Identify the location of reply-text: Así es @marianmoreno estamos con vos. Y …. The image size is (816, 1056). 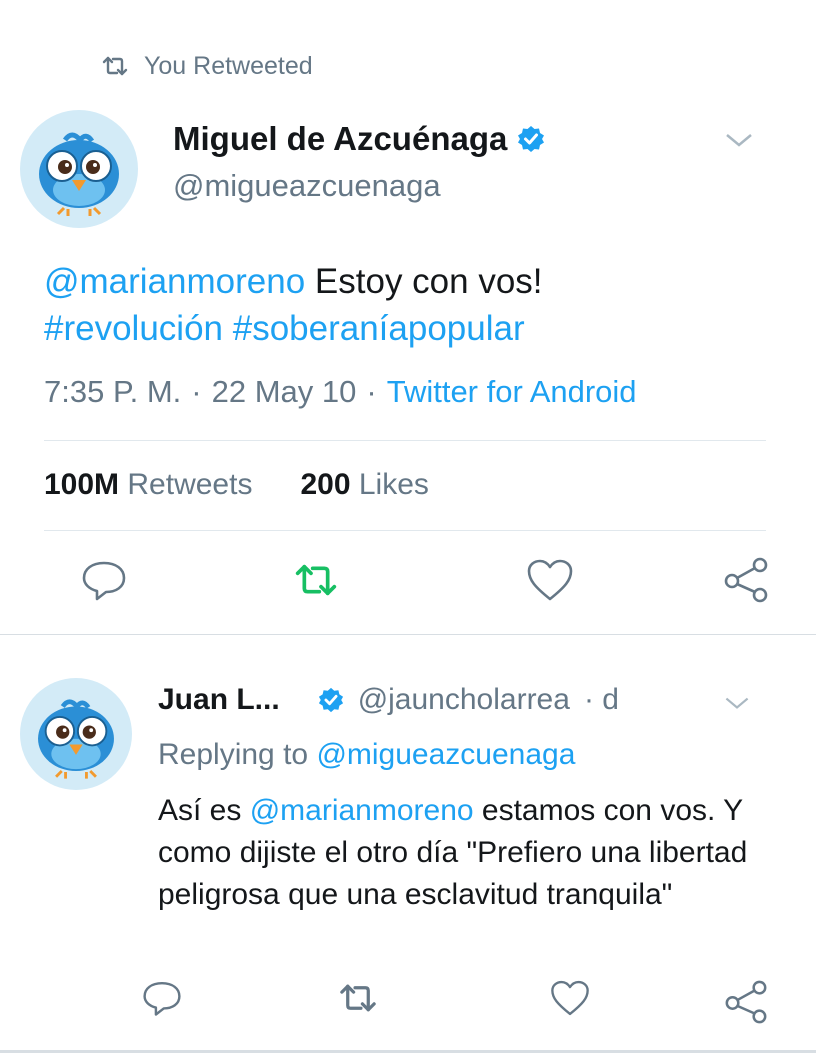
(468, 853).